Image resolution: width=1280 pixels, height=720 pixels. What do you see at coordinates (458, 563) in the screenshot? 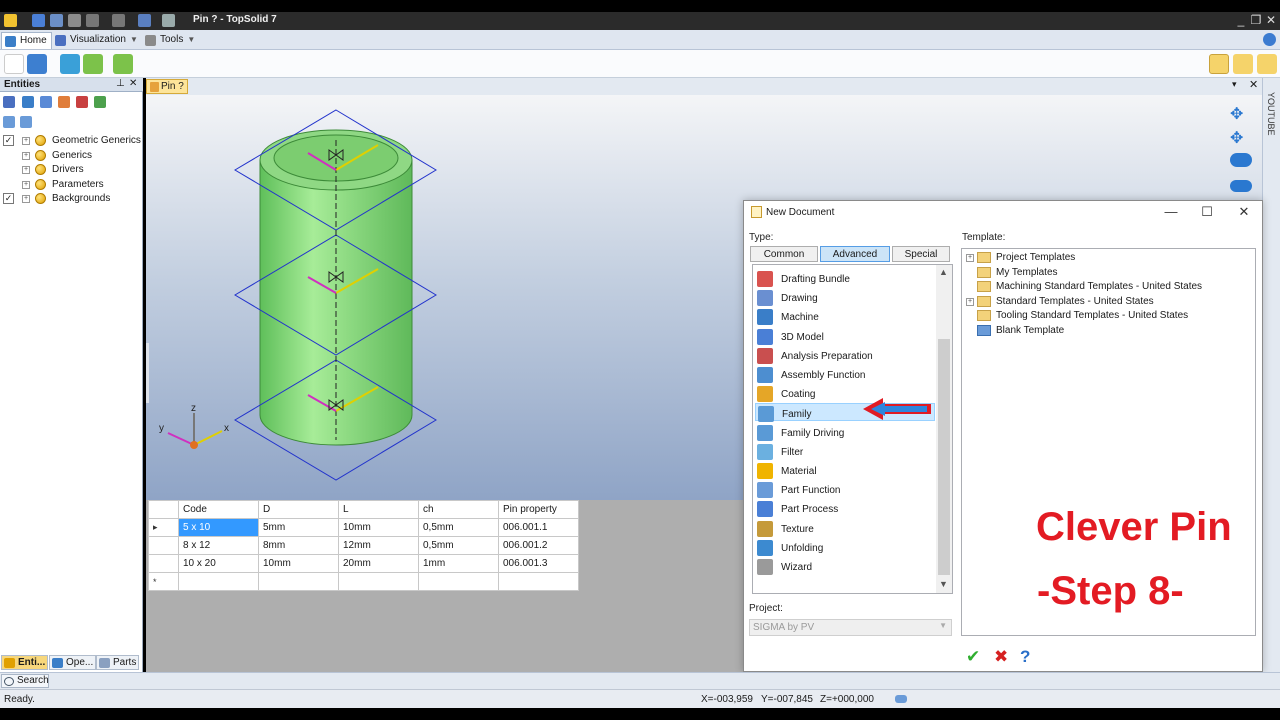
I see `table-cell: 1mm` at bounding box center [458, 563].